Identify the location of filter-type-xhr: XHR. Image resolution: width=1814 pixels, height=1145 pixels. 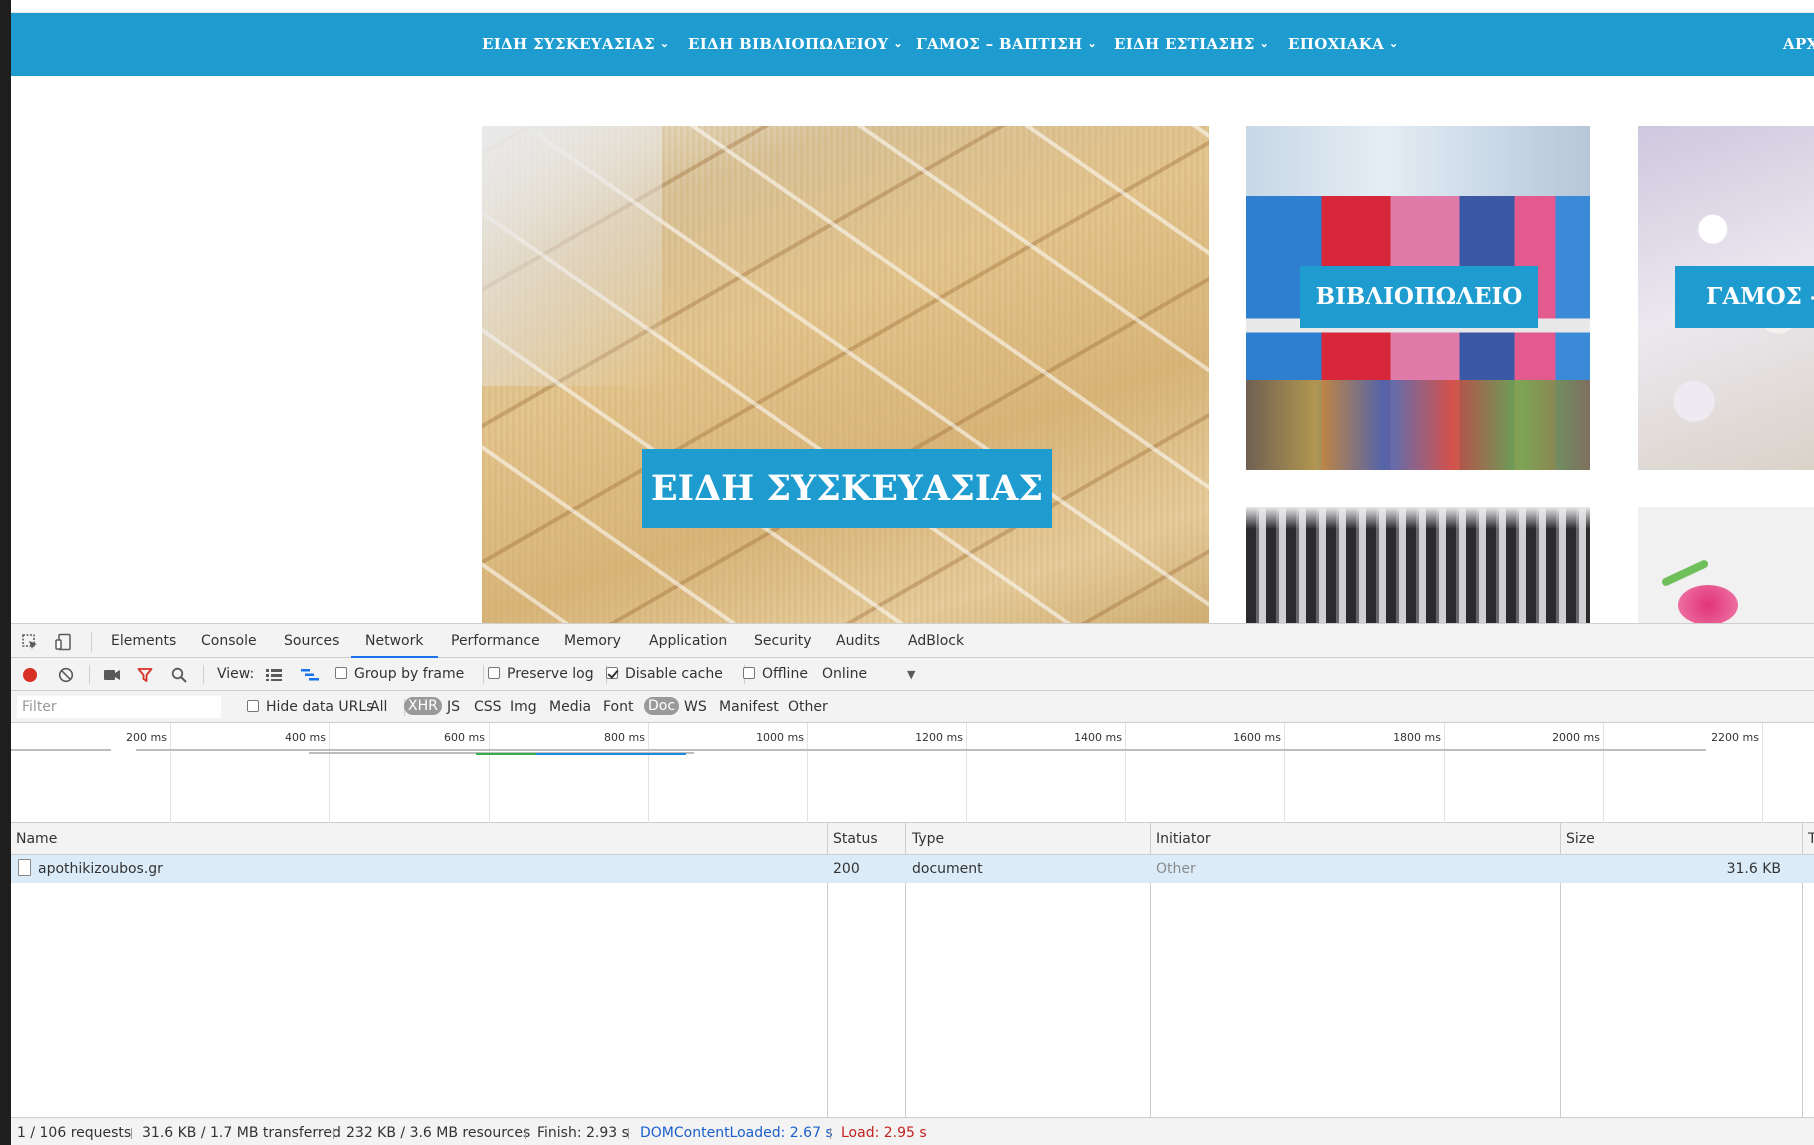
(423, 706).